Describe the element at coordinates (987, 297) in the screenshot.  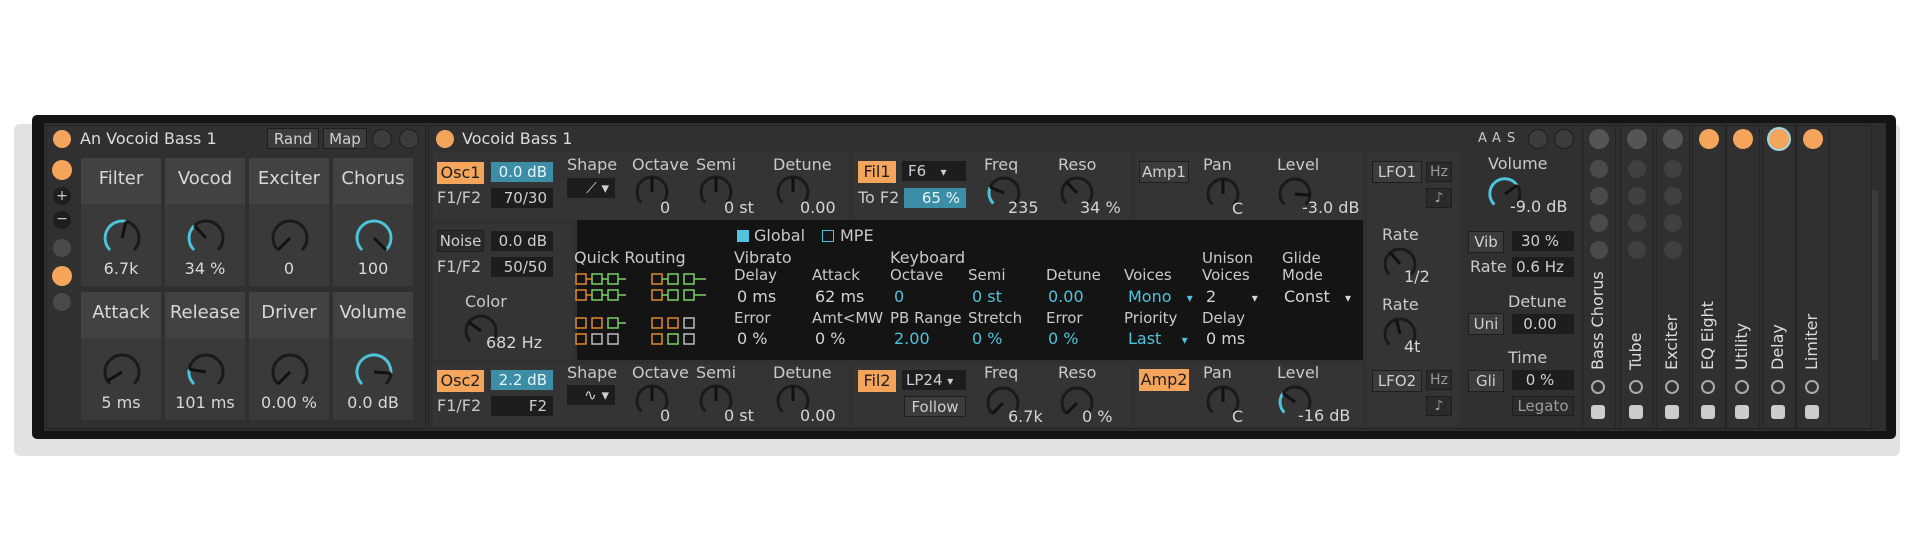
I see `keyboard-semi-value: 0 st` at that location.